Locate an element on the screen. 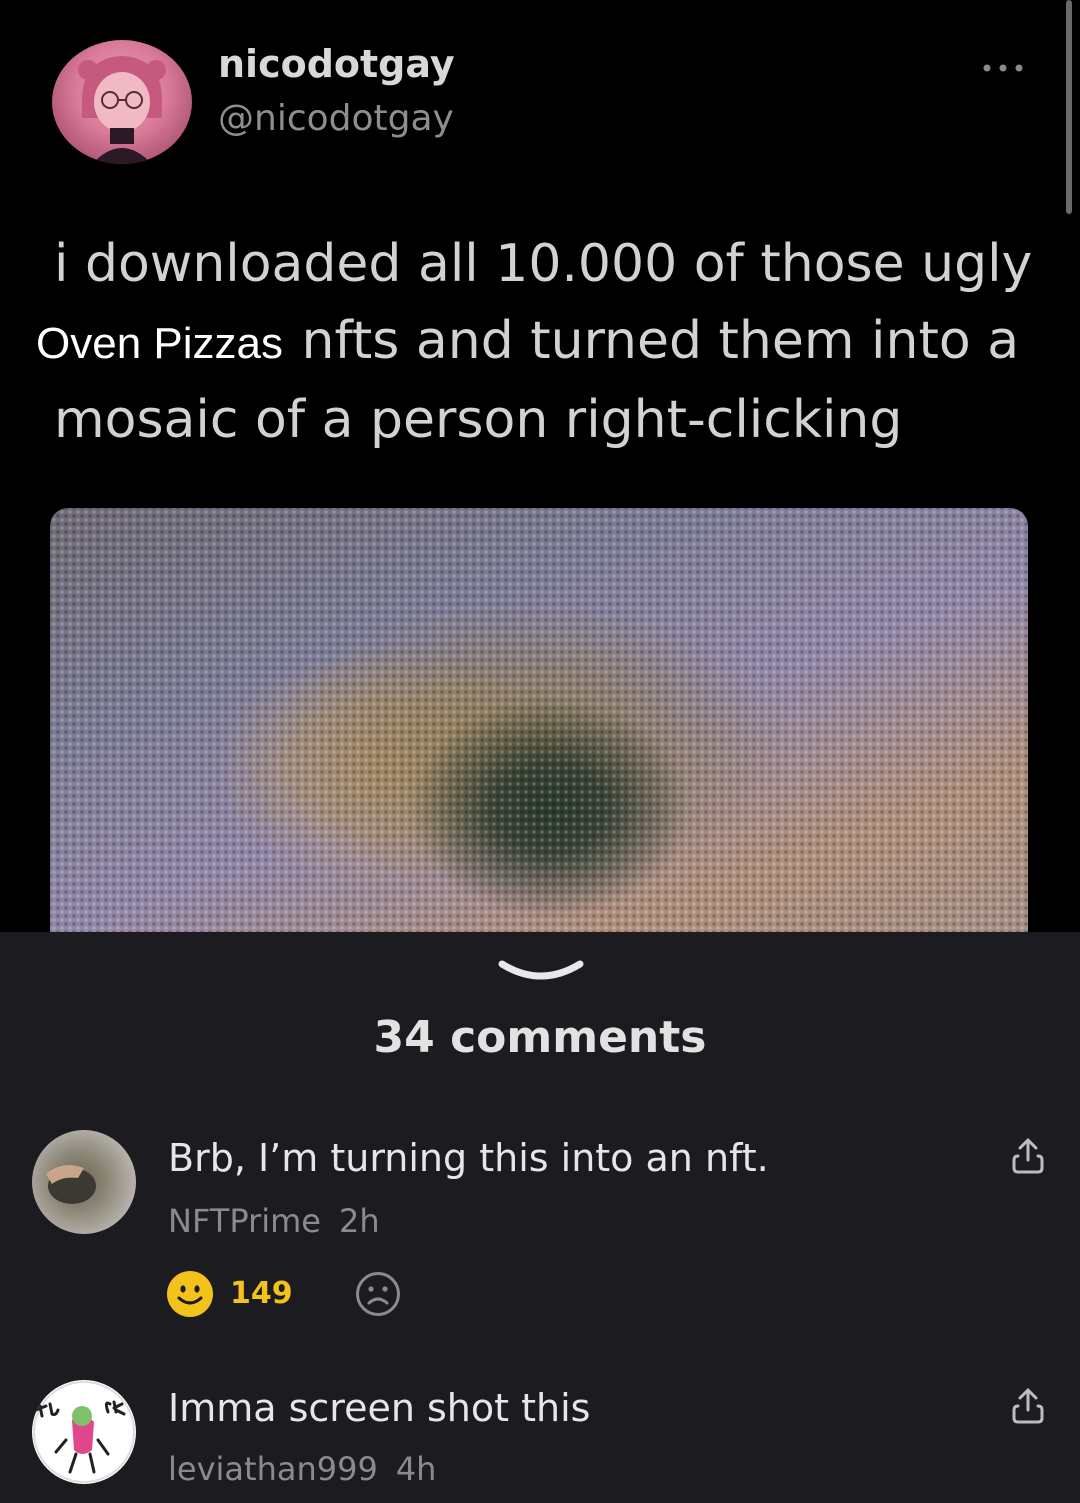 The height and width of the screenshot is (1503, 1080). like-count: 149 is located at coordinates (261, 1293).